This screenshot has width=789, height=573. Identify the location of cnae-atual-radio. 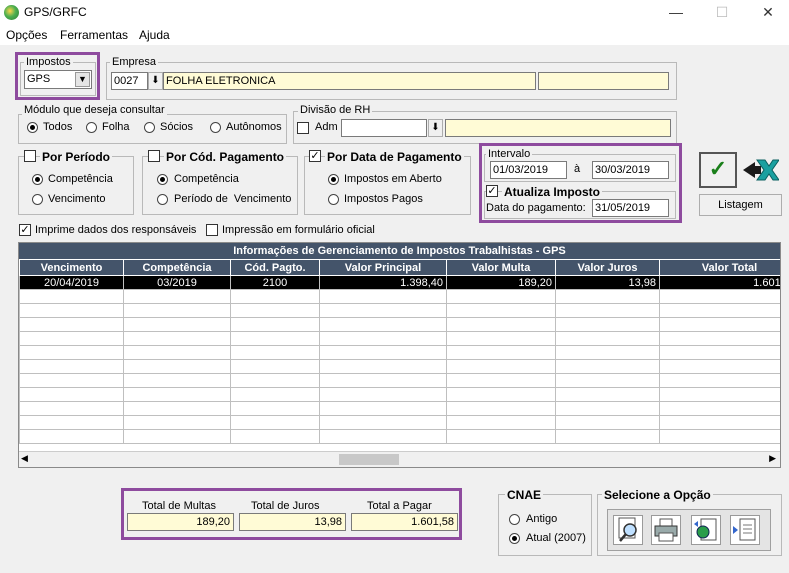
(514, 538).